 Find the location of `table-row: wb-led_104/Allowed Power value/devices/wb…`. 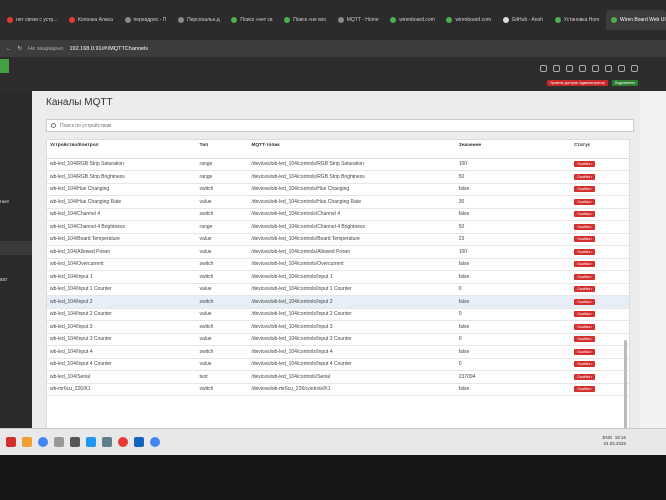

table-row: wb-led_104/Allowed Power value/devices/wb… is located at coordinates (338, 252).